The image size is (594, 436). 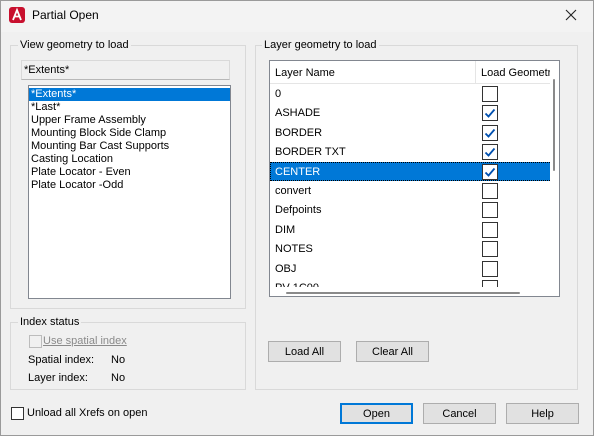 What do you see at coordinates (411, 72) in the screenshot?
I see `layer-table-header: Layer Name Load Geometr` at bounding box center [411, 72].